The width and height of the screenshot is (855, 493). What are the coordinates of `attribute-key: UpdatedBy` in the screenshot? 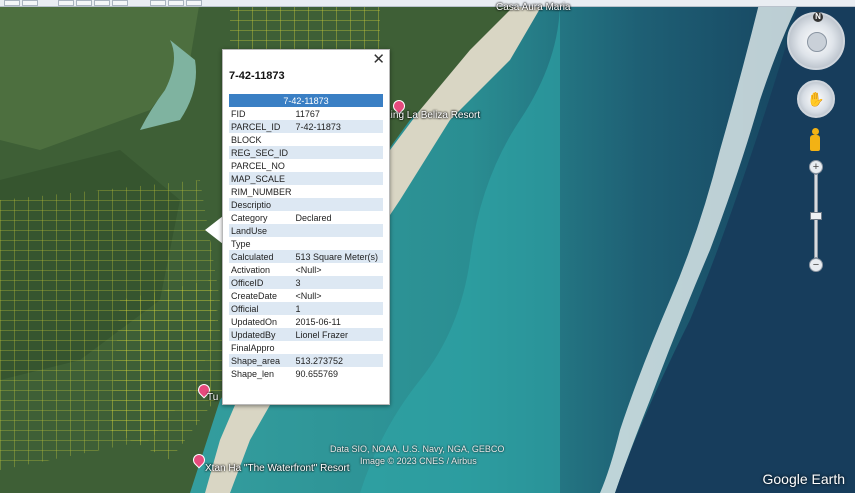 It's located at (261, 334).